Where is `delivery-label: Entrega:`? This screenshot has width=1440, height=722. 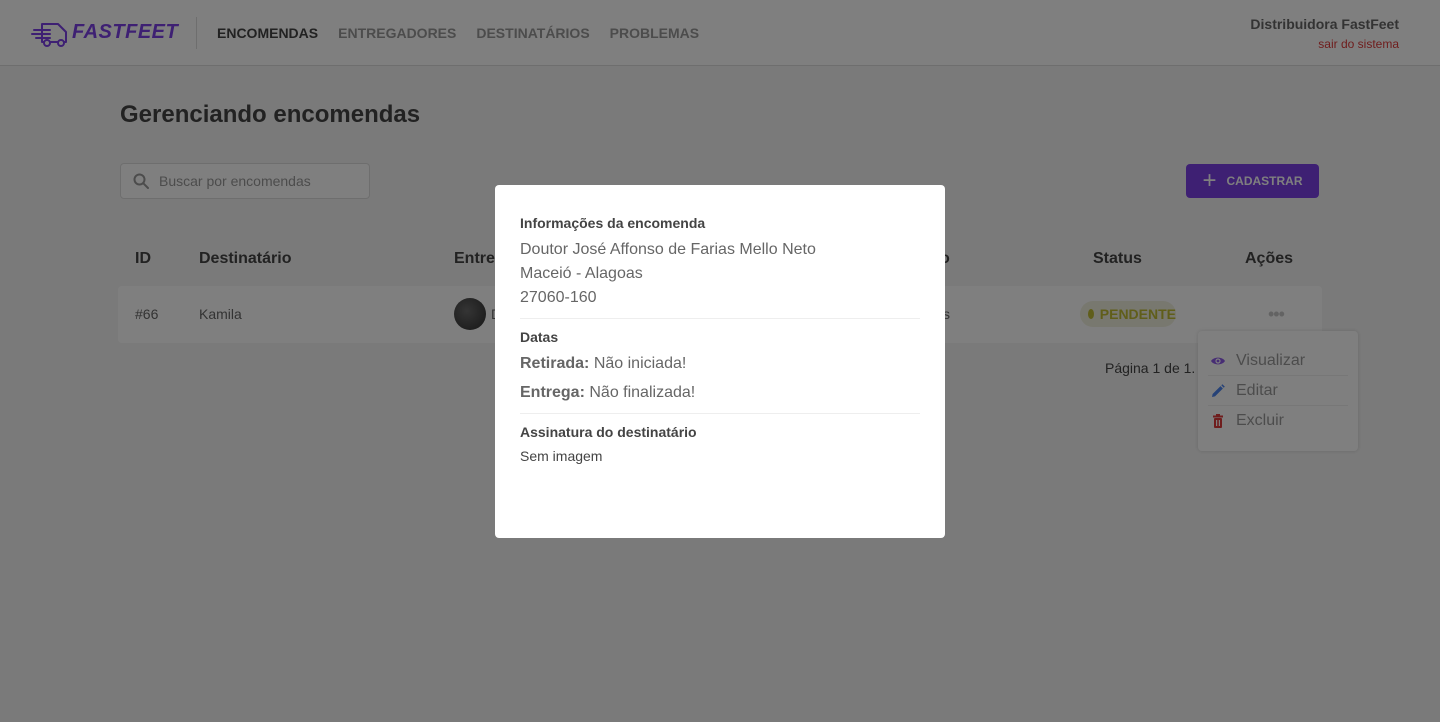
delivery-label: Entrega: is located at coordinates (552, 392).